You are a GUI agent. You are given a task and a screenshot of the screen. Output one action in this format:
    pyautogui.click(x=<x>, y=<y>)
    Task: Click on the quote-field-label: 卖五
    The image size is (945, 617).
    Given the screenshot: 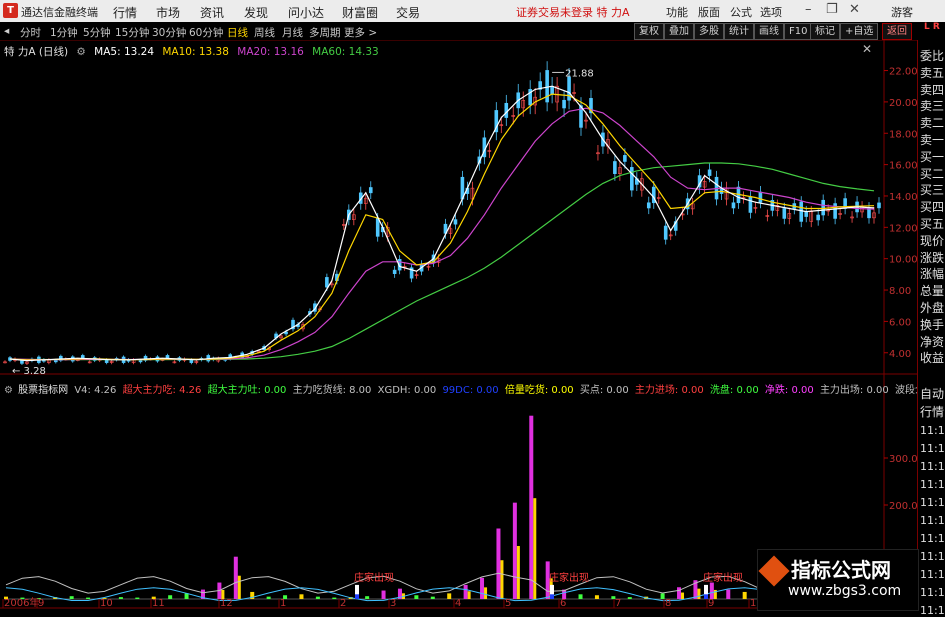 What is the action you would take?
    pyautogui.click(x=932, y=72)
    